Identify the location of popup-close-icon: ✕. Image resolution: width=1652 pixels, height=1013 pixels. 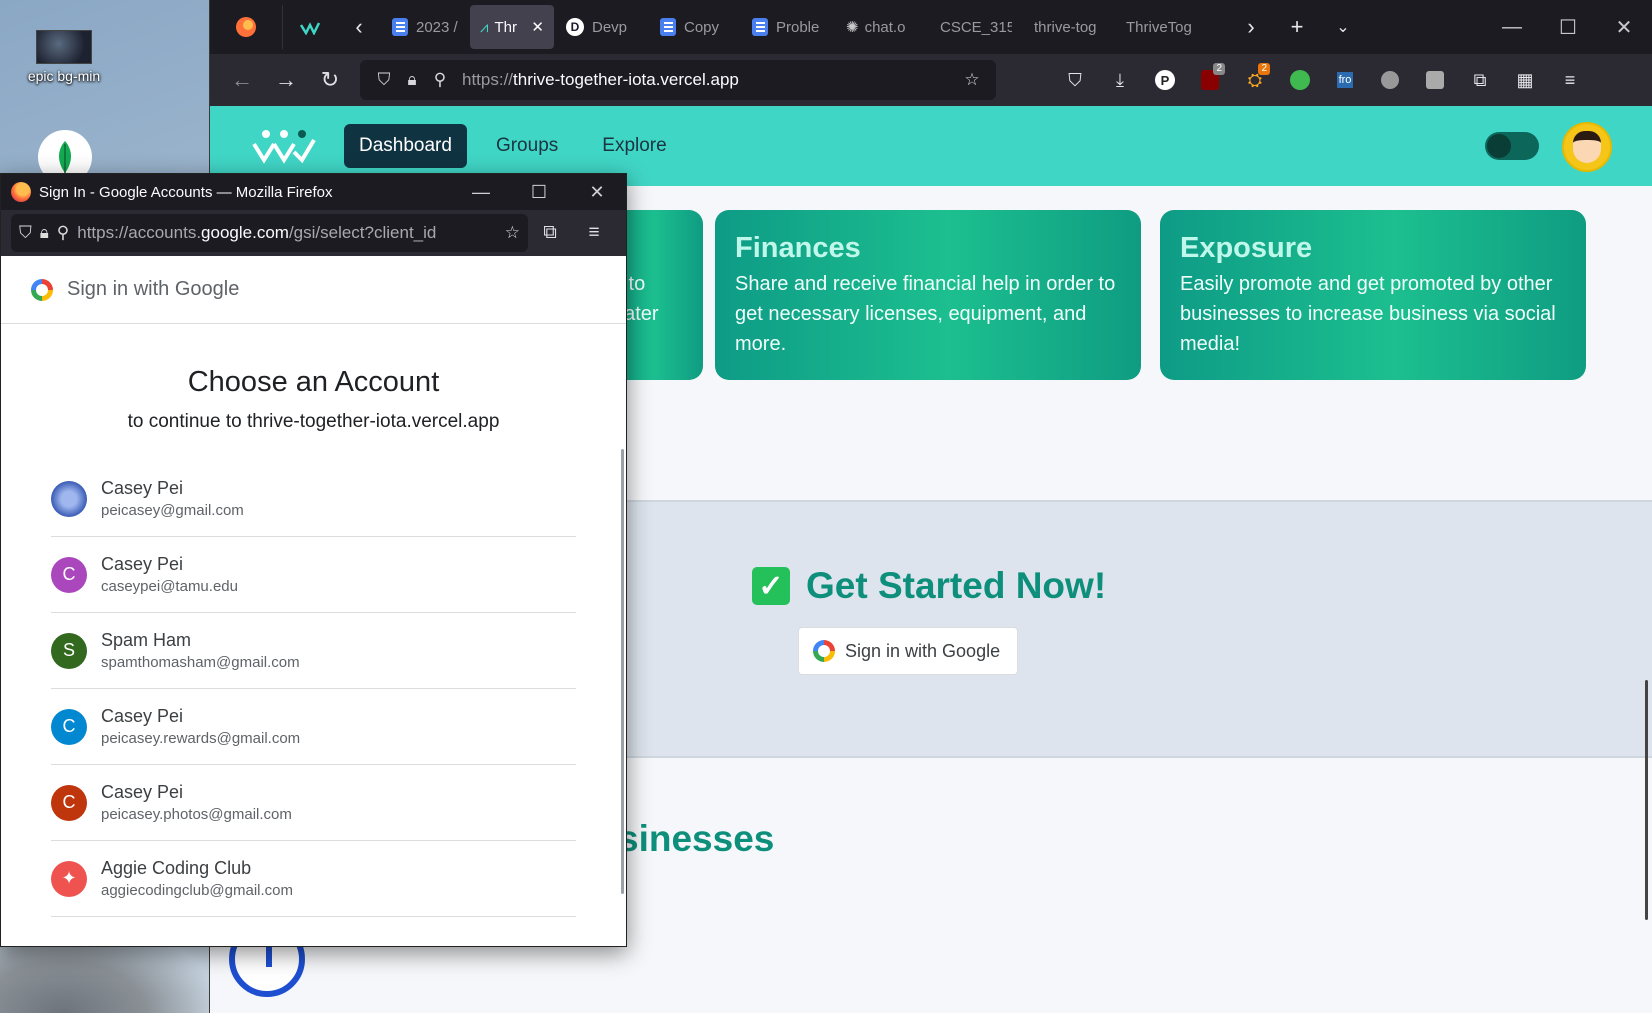
(597, 192).